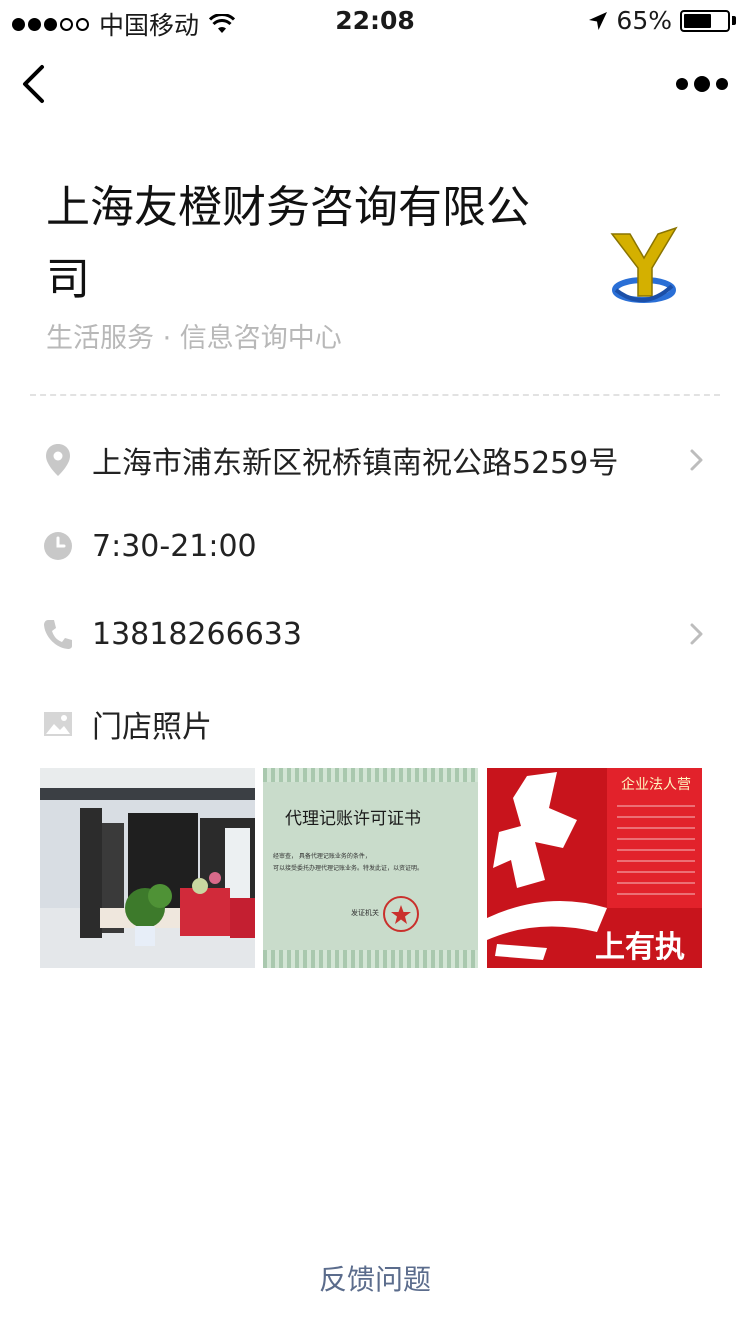 Image resolution: width=750 pixels, height=1334 pixels. Describe the element at coordinates (640, 947) in the screenshot. I see `license-slogan: 上有执` at that location.